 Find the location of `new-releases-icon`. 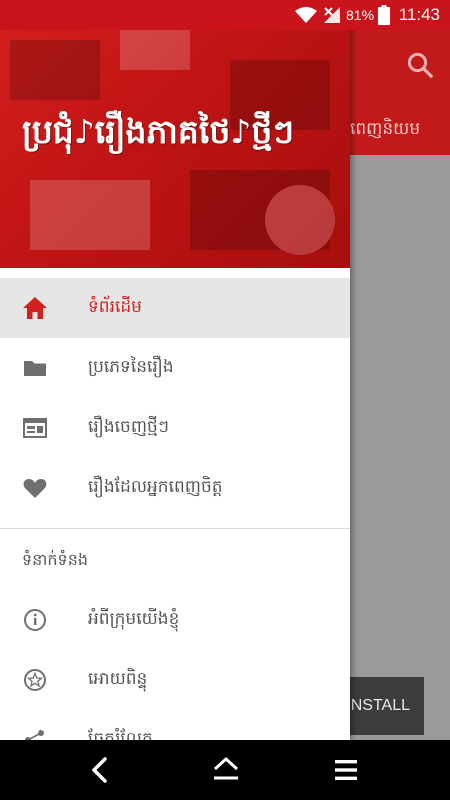

new-releases-icon is located at coordinates (35, 428).